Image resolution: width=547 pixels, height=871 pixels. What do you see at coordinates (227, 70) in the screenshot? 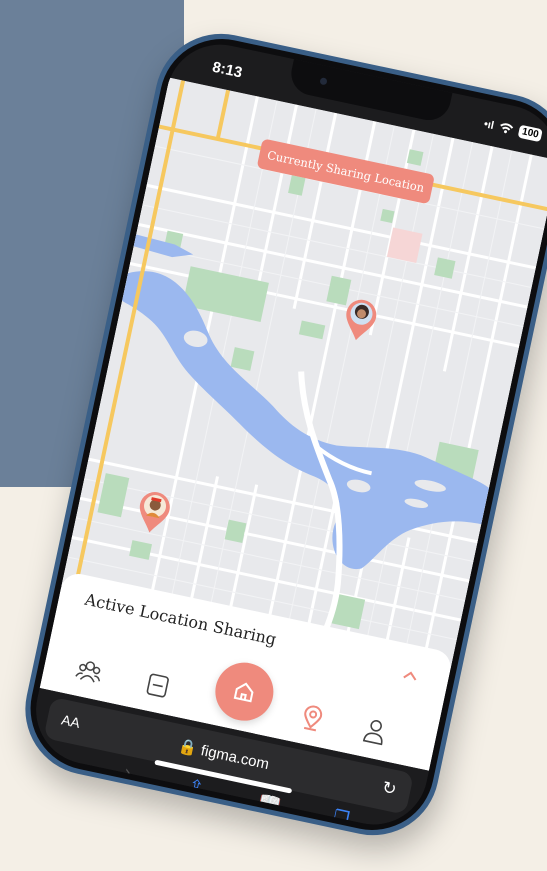
I see `status-time: 8:13` at bounding box center [227, 70].